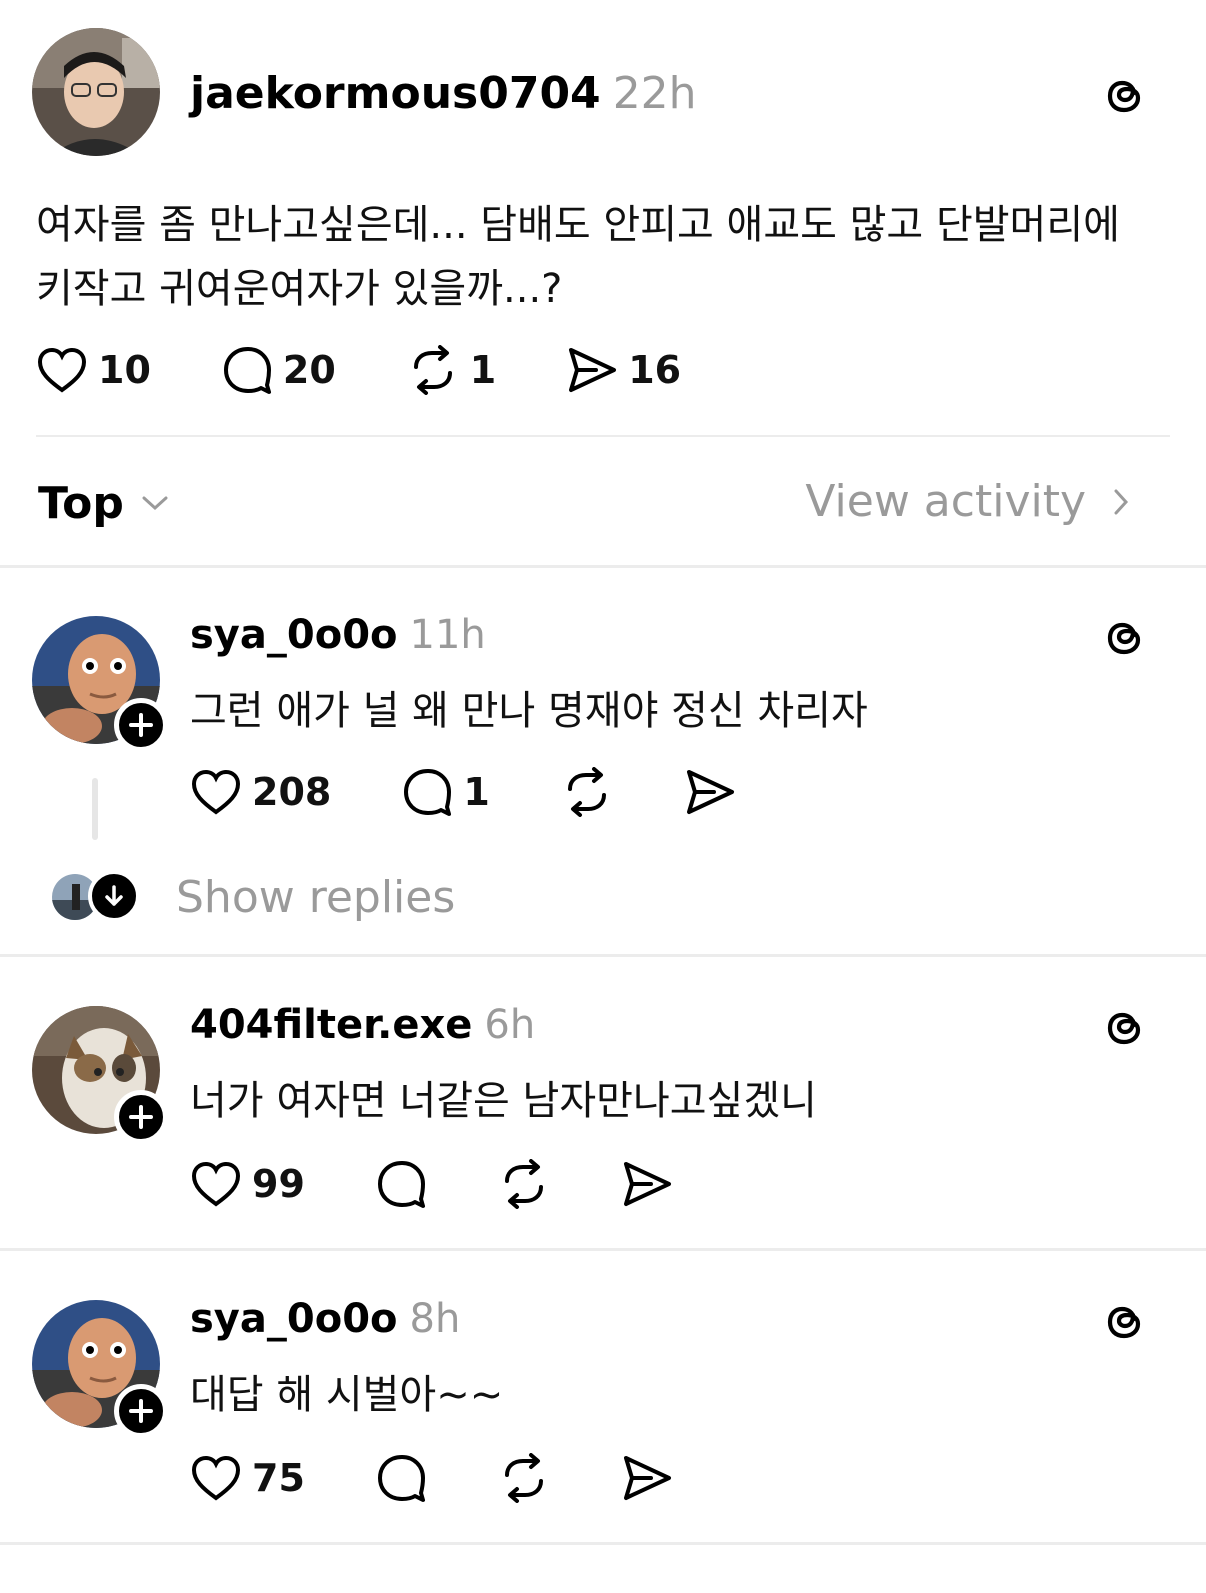 This screenshot has width=1206, height=1593. Describe the element at coordinates (278, 1184) in the screenshot. I see `like-count: 99` at that location.